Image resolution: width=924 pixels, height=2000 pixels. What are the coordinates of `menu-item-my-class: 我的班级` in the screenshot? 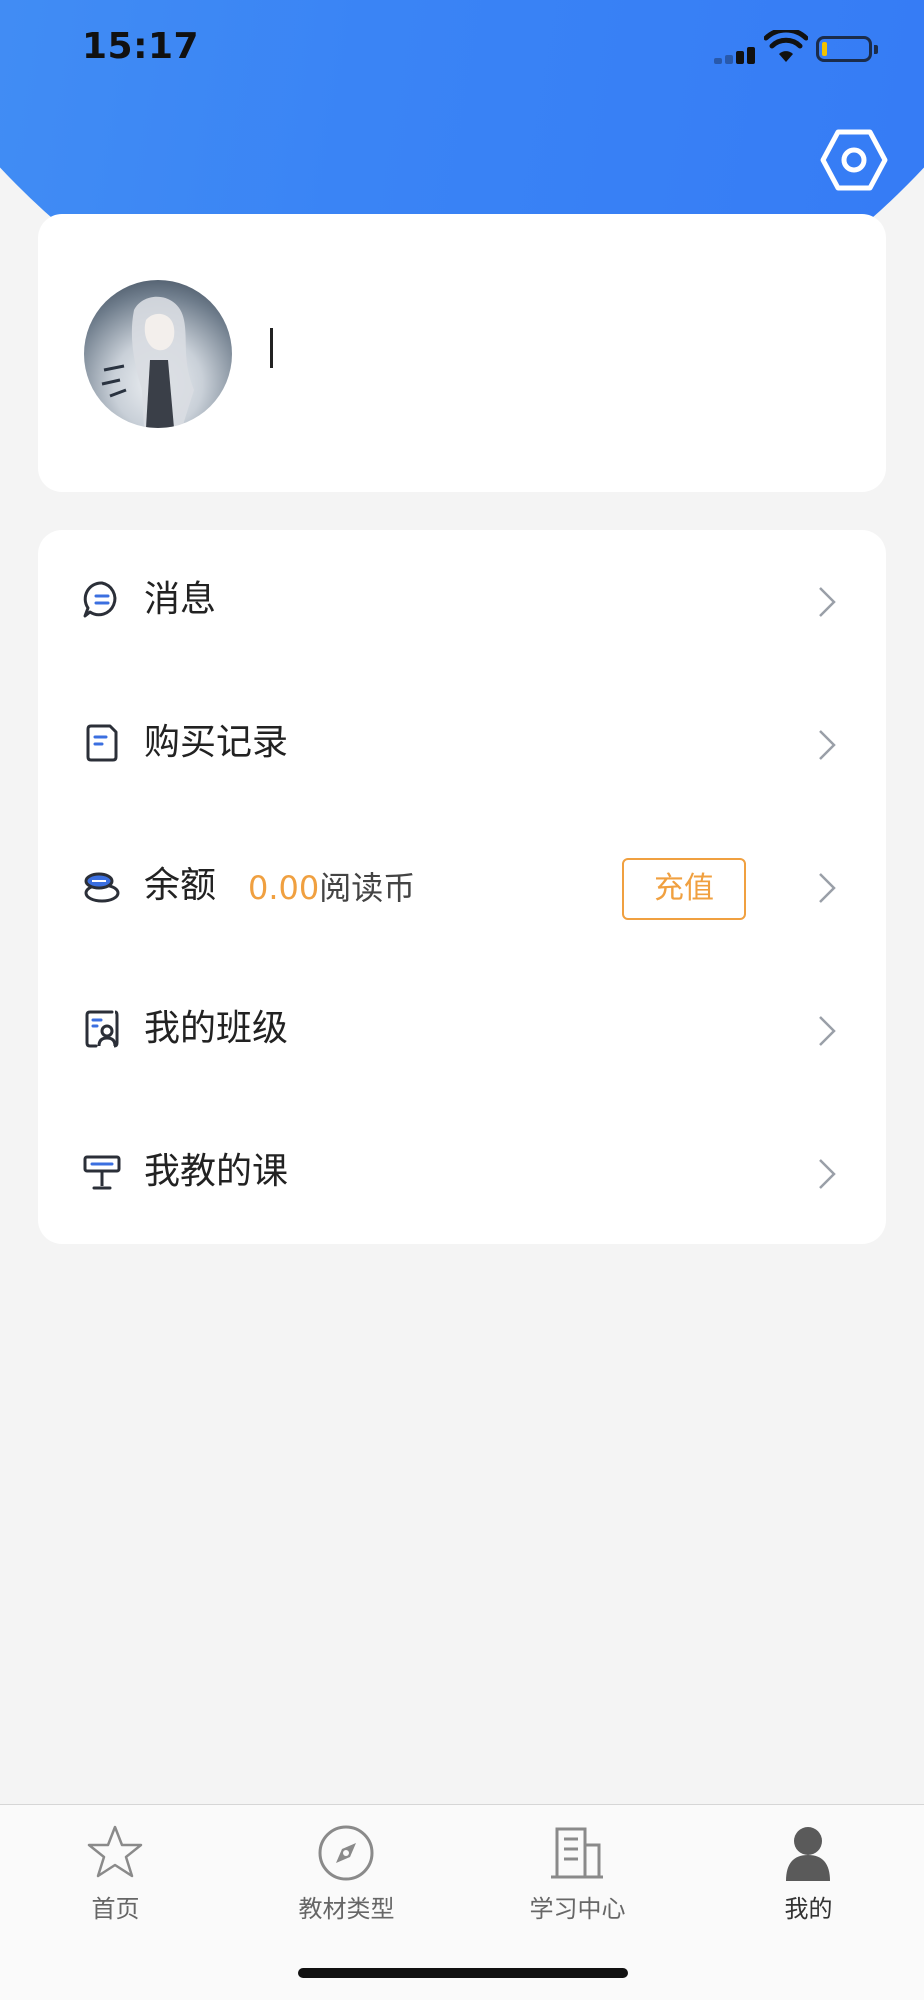 It's located at (462, 1030).